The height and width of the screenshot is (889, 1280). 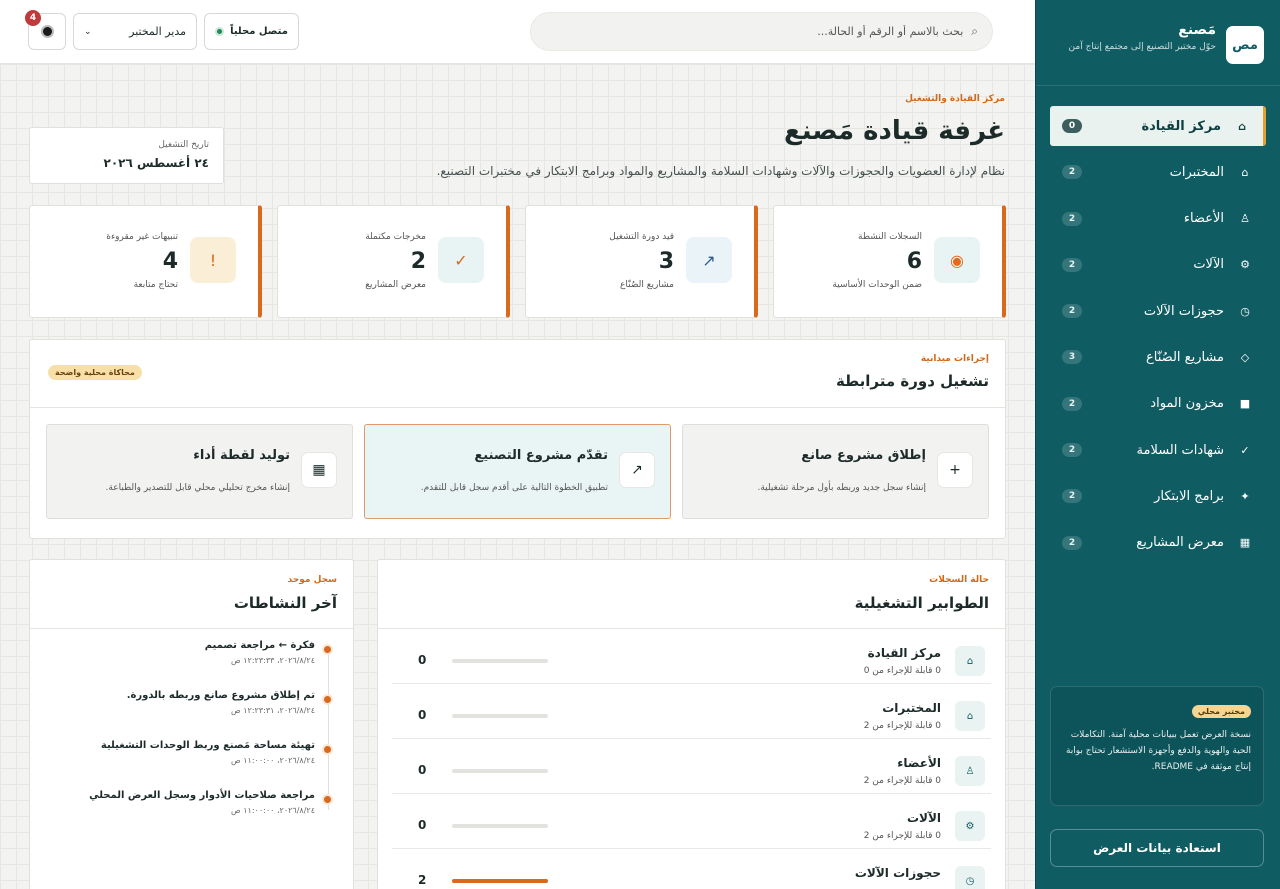 What do you see at coordinates (1183, 311) in the screenshot?
I see `sidebar-item-label: حجوزات الآلات` at bounding box center [1183, 311].